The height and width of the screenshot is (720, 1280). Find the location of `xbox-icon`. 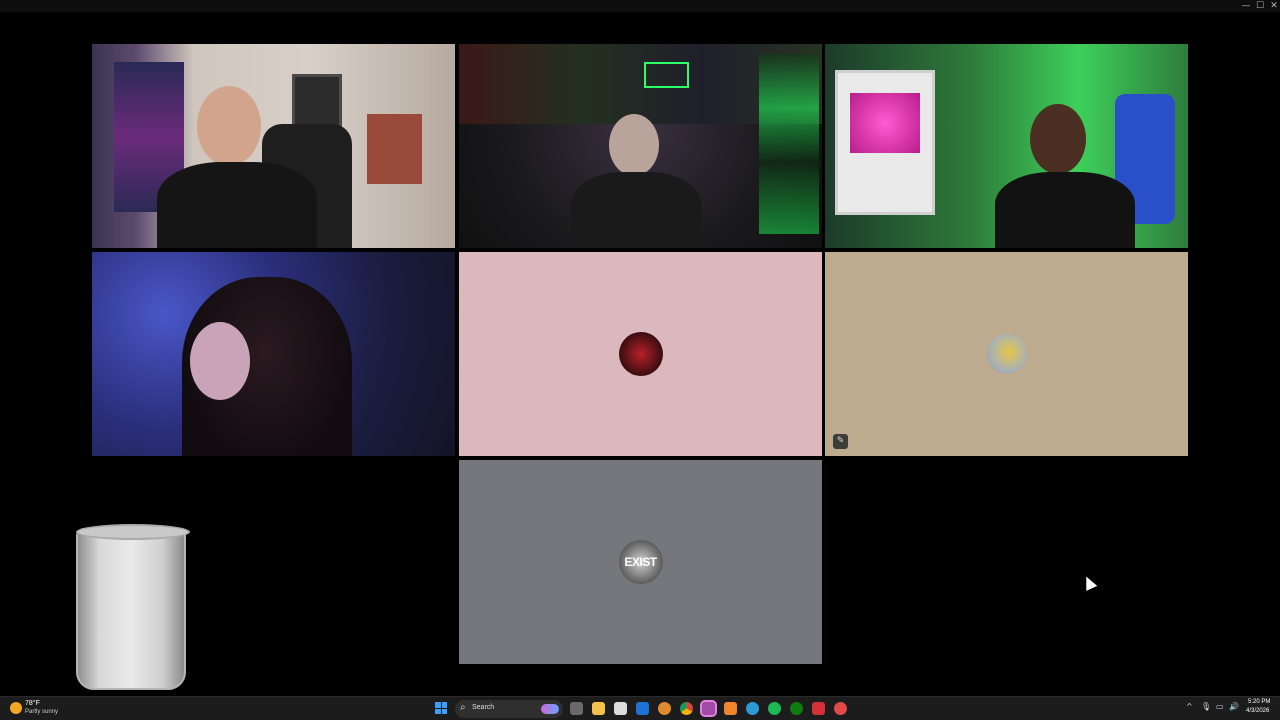

xbox-icon is located at coordinates (796, 708).